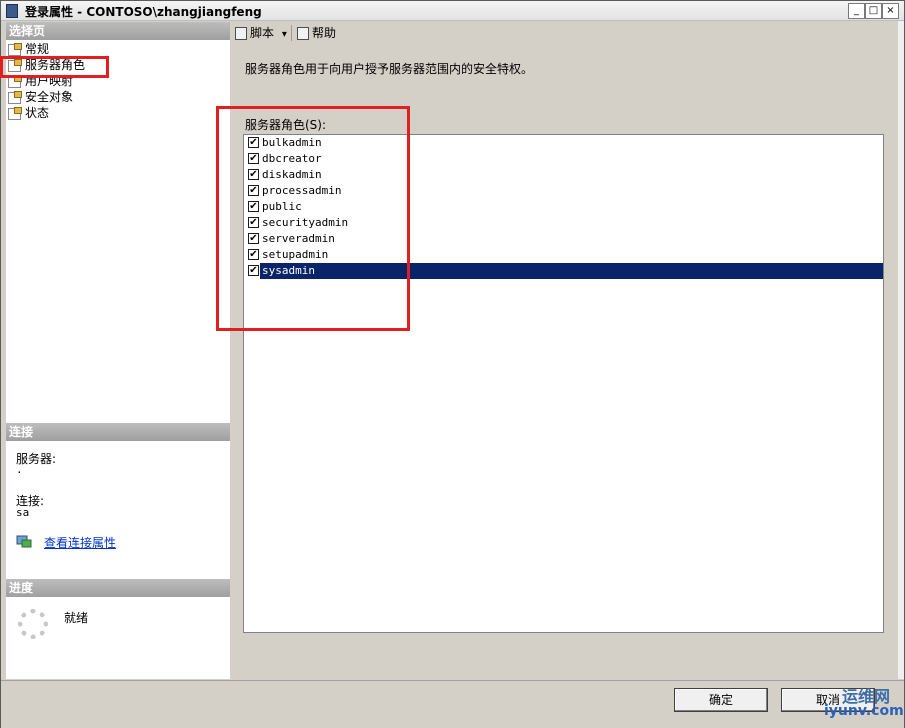  I want to click on role-row-setupadmin: ✔ setupadmin, so click(563, 255).